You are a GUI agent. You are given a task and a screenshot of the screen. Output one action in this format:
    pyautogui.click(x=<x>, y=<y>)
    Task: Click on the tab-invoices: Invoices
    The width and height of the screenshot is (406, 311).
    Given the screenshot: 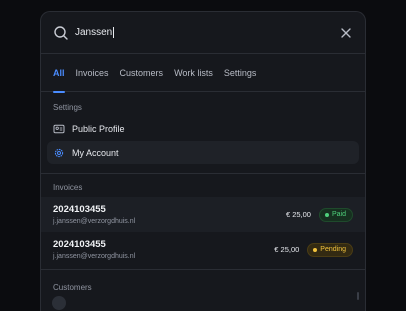 What is the action you would take?
    pyautogui.click(x=92, y=73)
    